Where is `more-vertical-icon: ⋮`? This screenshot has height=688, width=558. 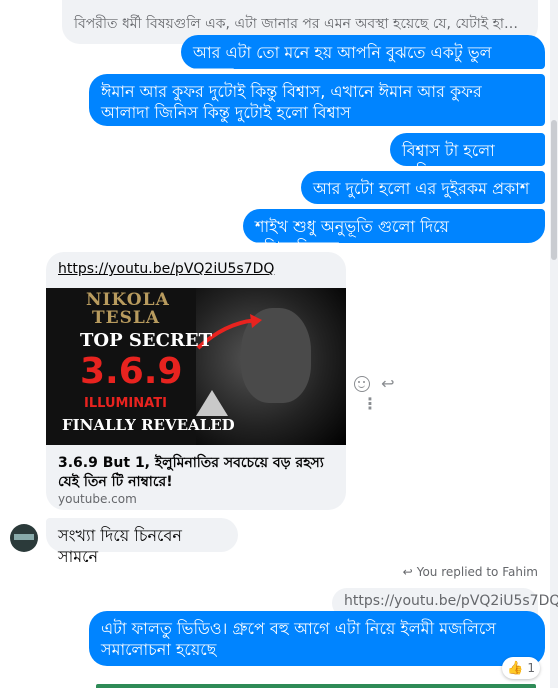
more-vertical-icon: ⋮ is located at coordinates (370, 403).